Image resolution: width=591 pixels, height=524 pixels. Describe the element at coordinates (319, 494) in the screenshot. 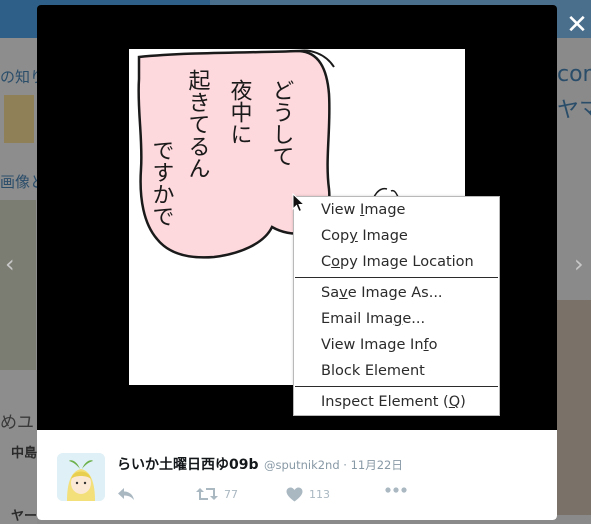

I see `like-count: 113` at that location.